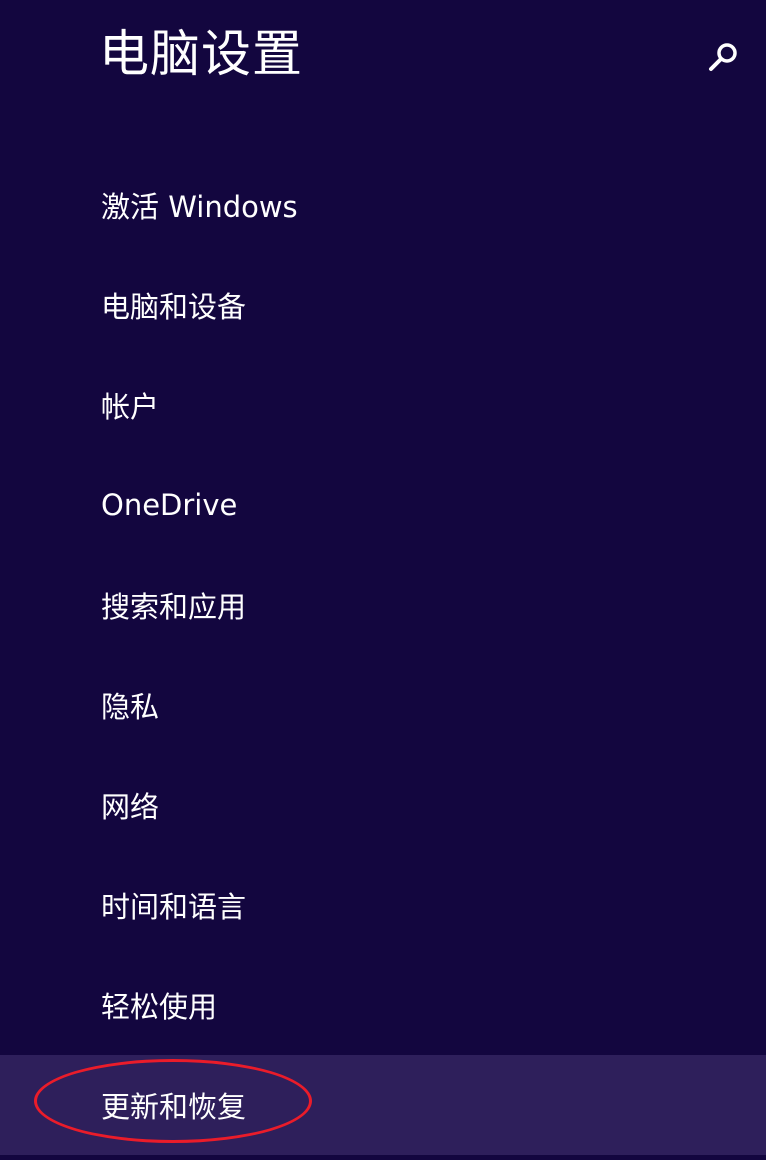  Describe the element at coordinates (199, 207) in the screenshot. I see `nav-item-label: 激活 Windows` at that location.